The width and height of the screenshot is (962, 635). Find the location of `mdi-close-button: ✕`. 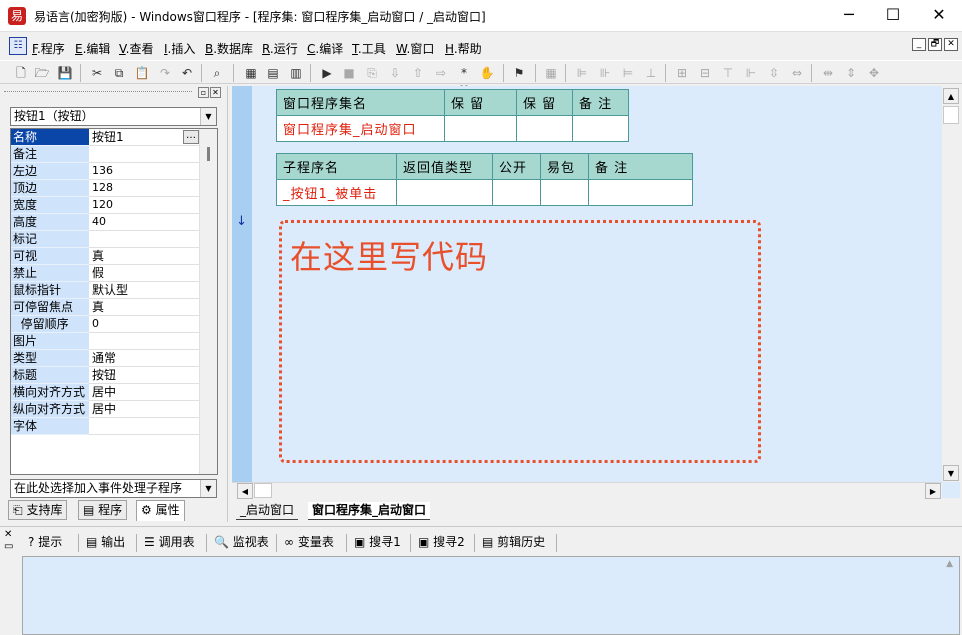

mdi-close-button: ✕ is located at coordinates (951, 44).